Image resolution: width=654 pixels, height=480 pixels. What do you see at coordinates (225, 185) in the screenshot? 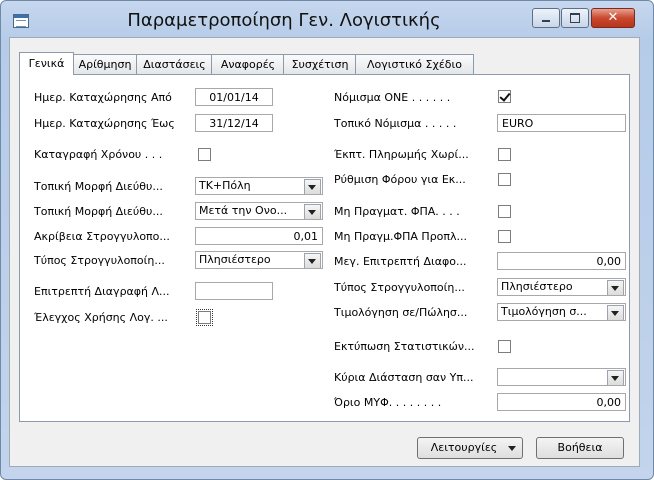
I see `local-address-format-value: ΤΚ+Πόλη` at bounding box center [225, 185].